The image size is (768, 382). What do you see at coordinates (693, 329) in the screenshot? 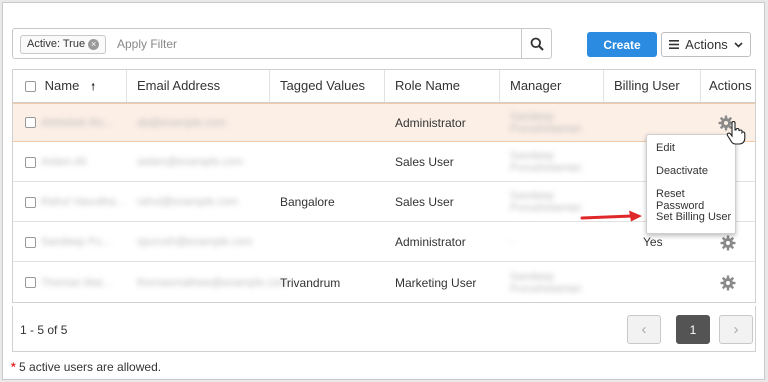
I see `page-1-button: 1` at bounding box center [693, 329].